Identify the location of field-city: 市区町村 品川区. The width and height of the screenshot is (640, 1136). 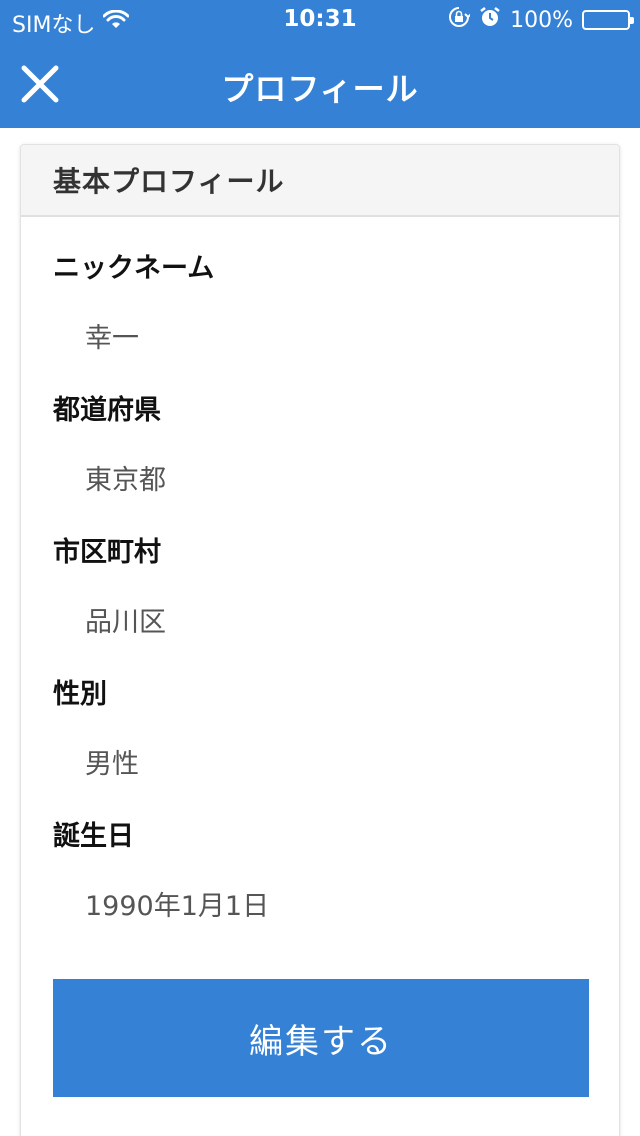
(320, 606).